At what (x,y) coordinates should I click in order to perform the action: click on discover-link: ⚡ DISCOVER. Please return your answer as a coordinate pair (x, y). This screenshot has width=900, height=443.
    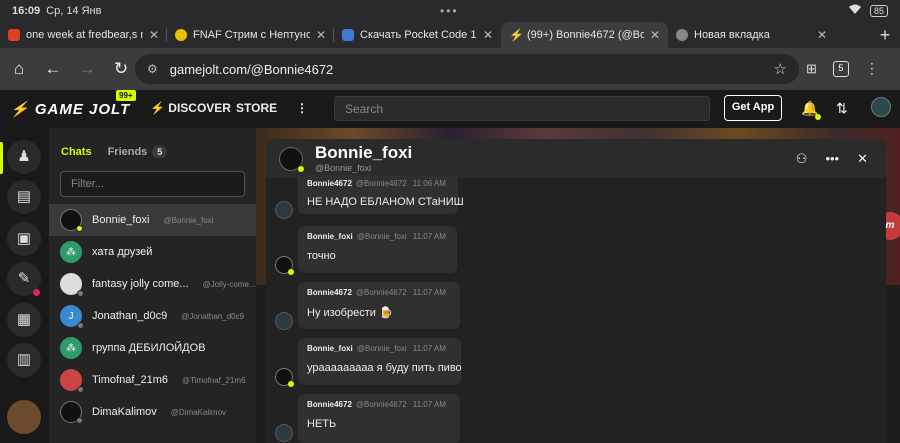
    Looking at the image, I should click on (190, 108).